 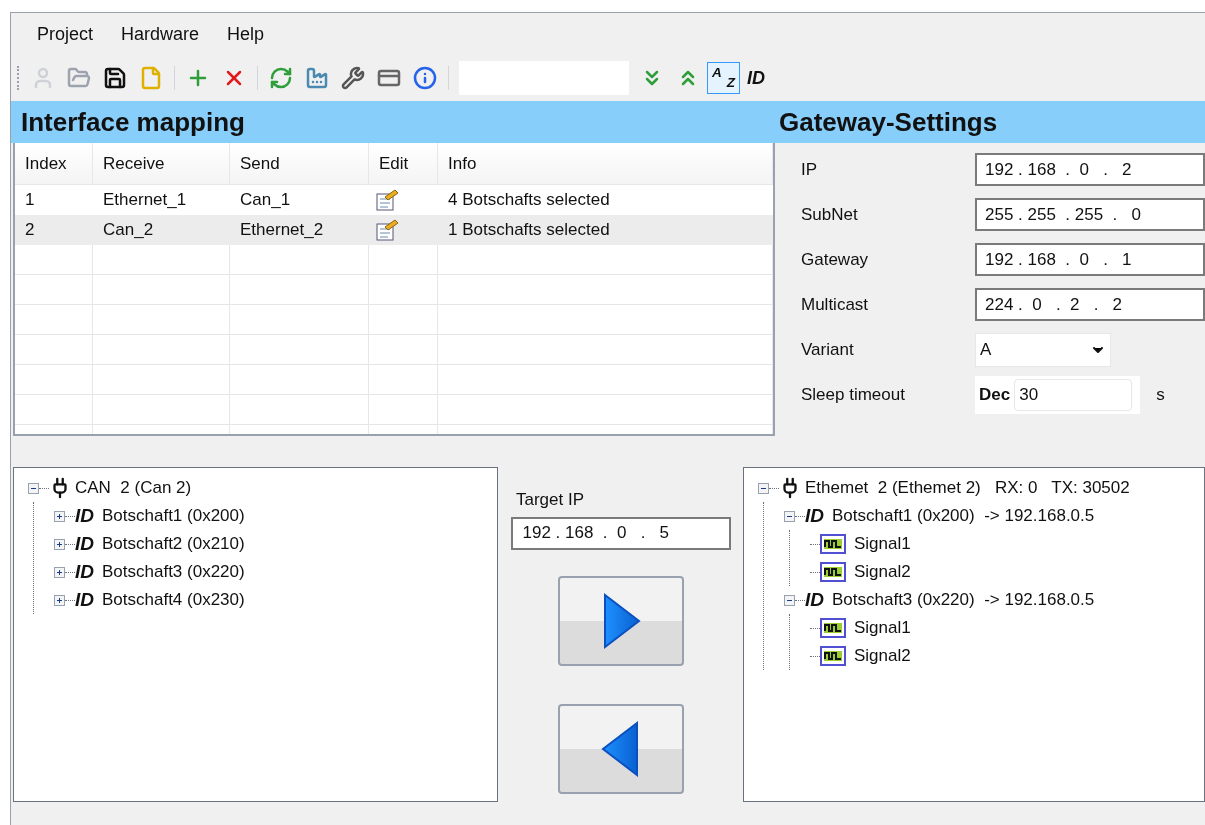 I want to click on table-cell-text: 1 Botschafts selected, so click(x=529, y=230).